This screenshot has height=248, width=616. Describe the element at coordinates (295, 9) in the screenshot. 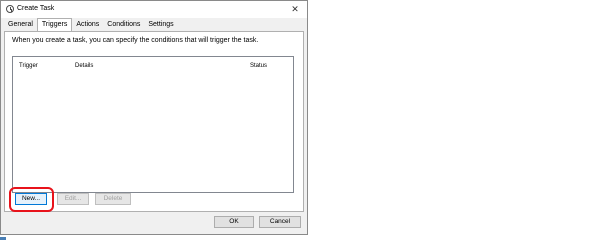

I see `close-icon: ✕` at that location.